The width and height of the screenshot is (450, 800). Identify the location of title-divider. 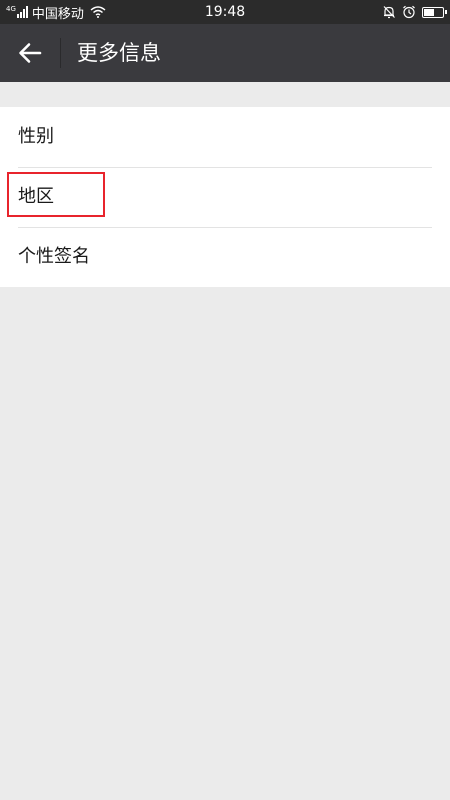
(60, 53).